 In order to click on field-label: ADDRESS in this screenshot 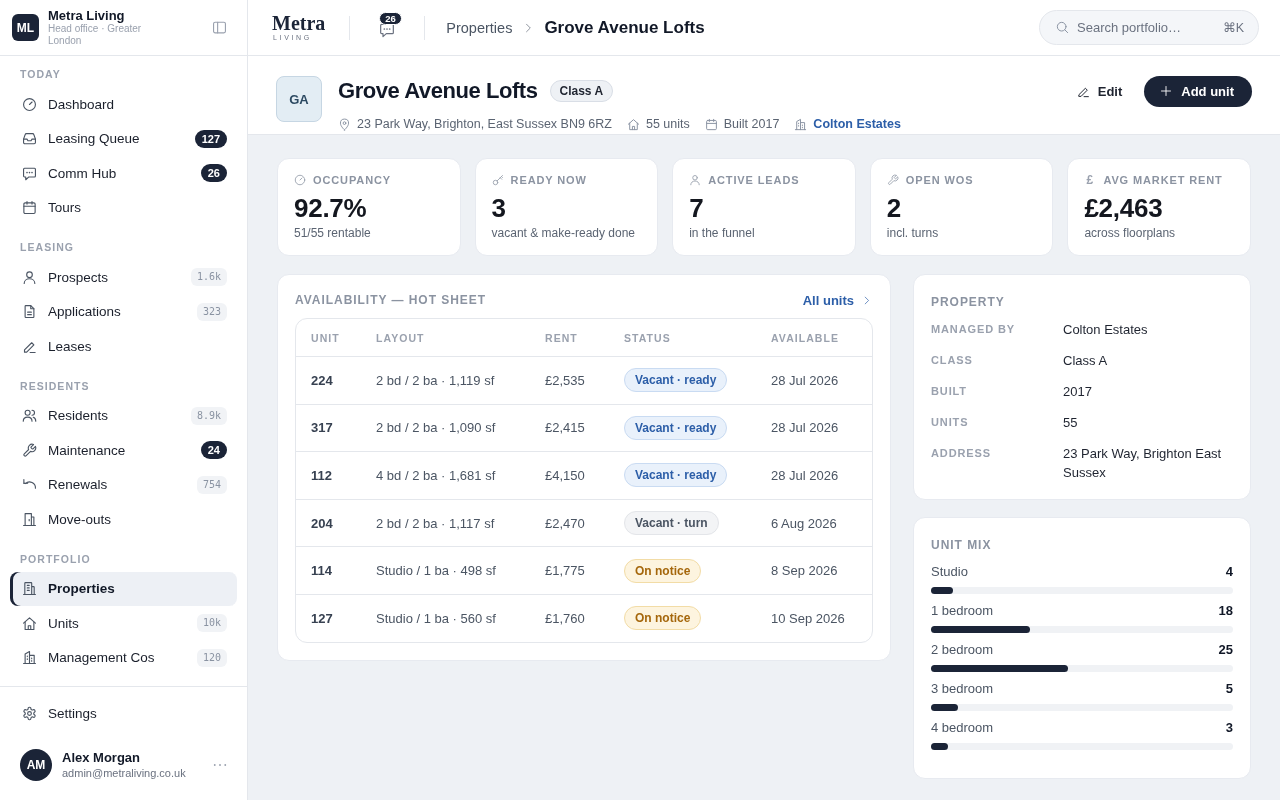, I will do `click(961, 453)`.